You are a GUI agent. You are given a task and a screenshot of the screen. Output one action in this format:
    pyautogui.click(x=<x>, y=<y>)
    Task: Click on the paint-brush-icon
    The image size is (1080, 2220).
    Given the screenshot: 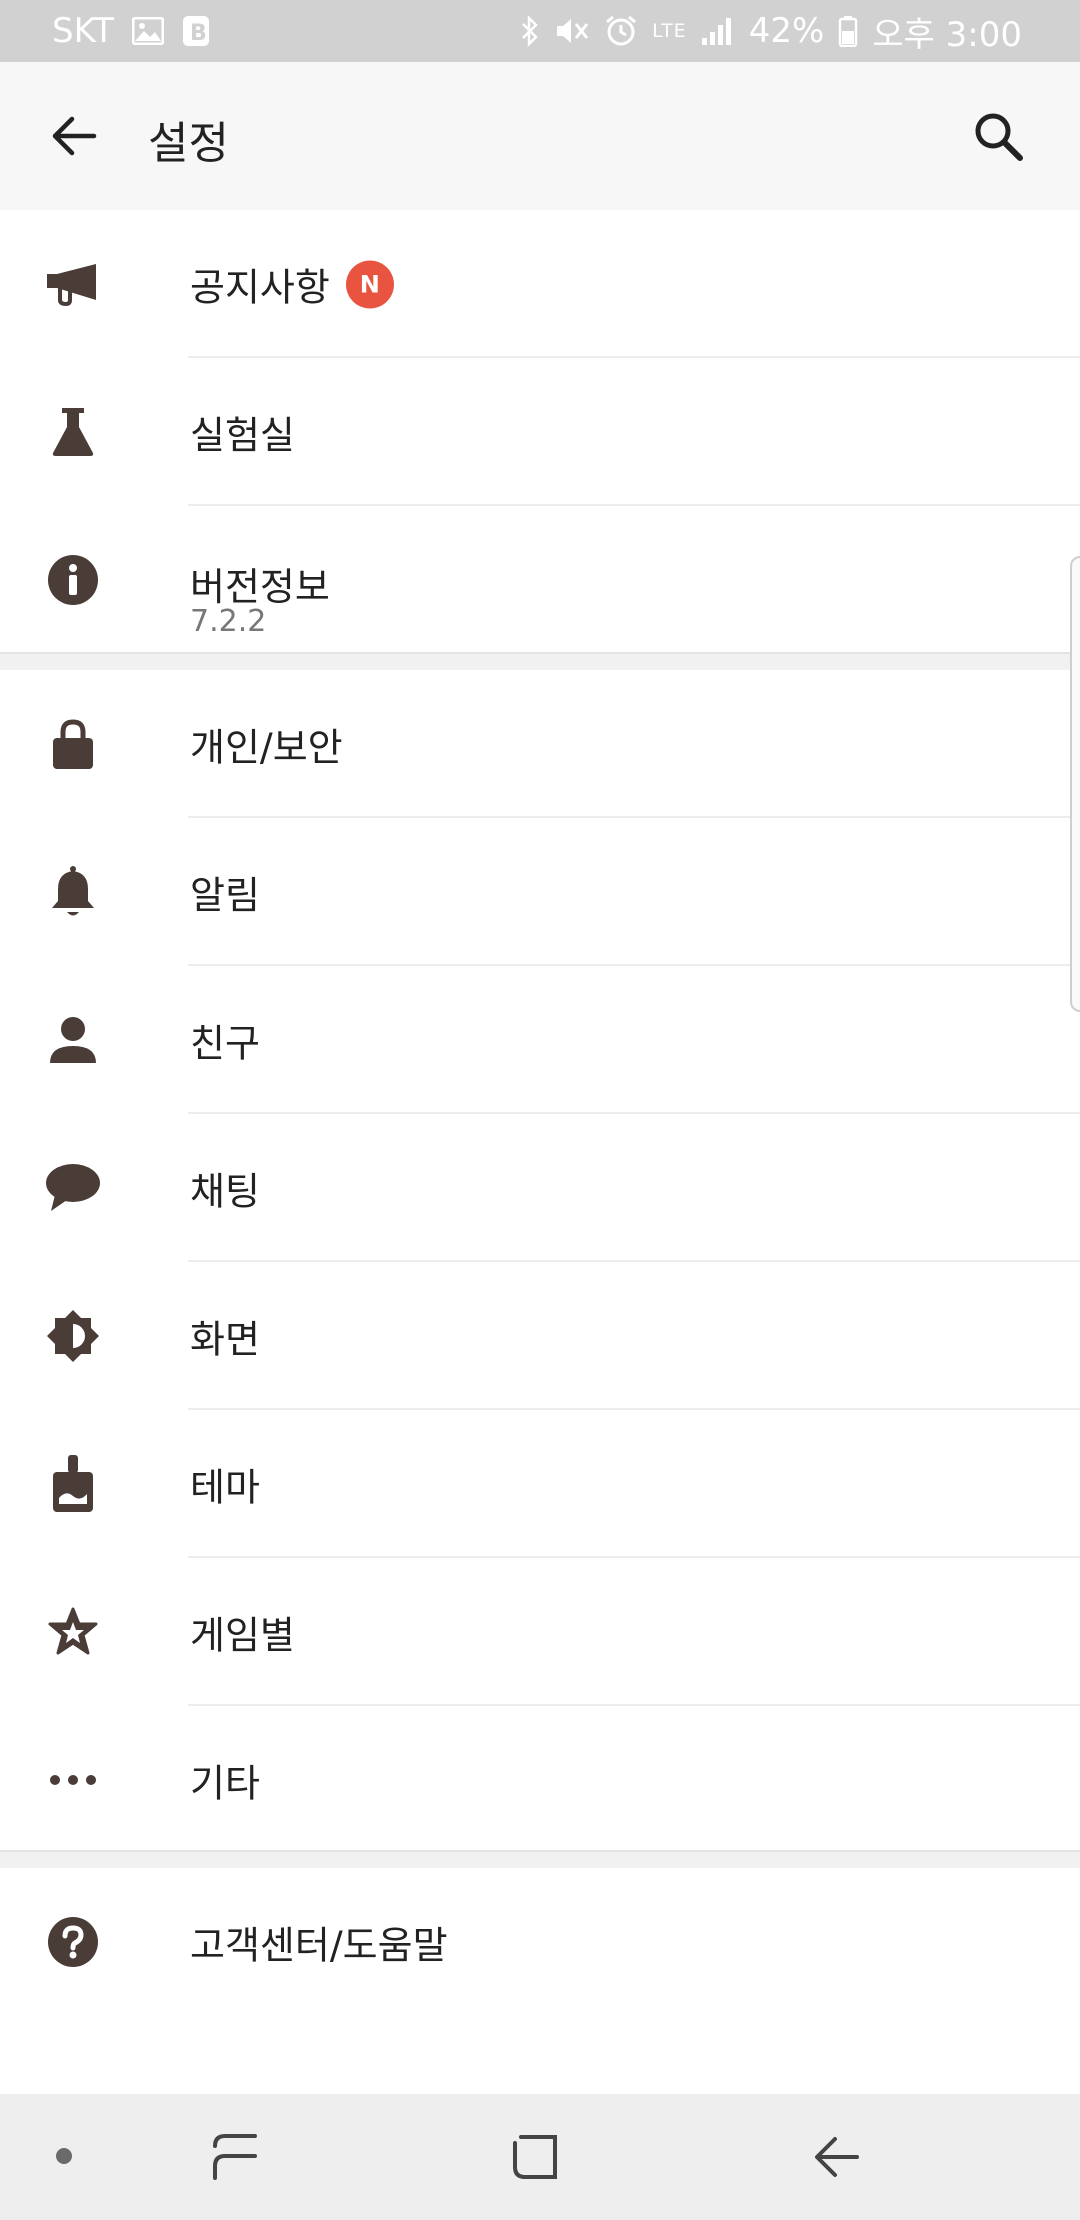 What is the action you would take?
    pyautogui.click(x=73, y=1484)
    